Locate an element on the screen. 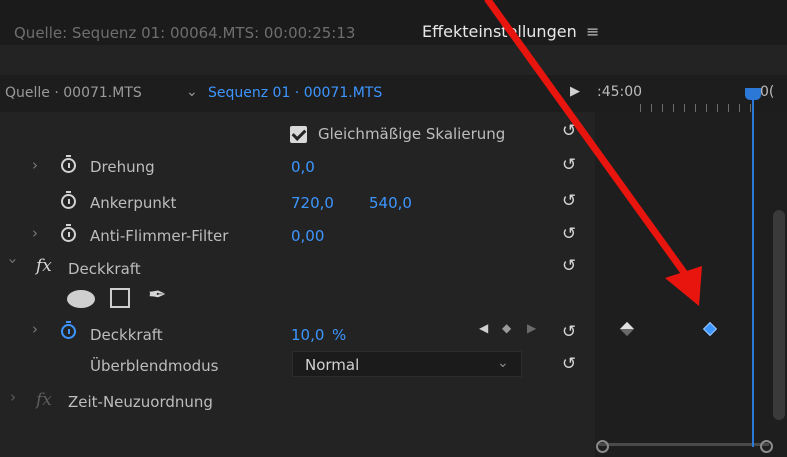  prev-keyframe-icon: ◀ is located at coordinates (483, 328).